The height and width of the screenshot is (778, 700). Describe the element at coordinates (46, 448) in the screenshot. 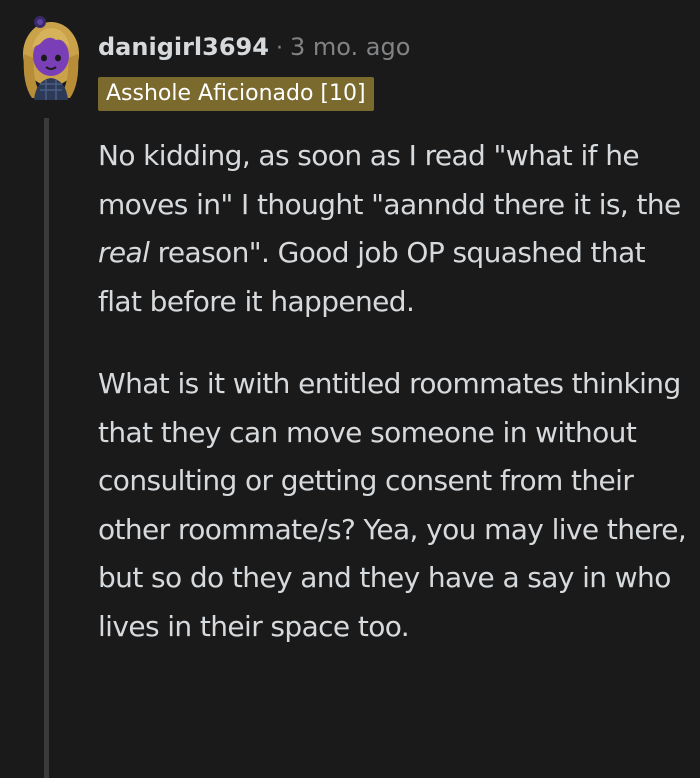

I see `thread-collapse-line` at that location.